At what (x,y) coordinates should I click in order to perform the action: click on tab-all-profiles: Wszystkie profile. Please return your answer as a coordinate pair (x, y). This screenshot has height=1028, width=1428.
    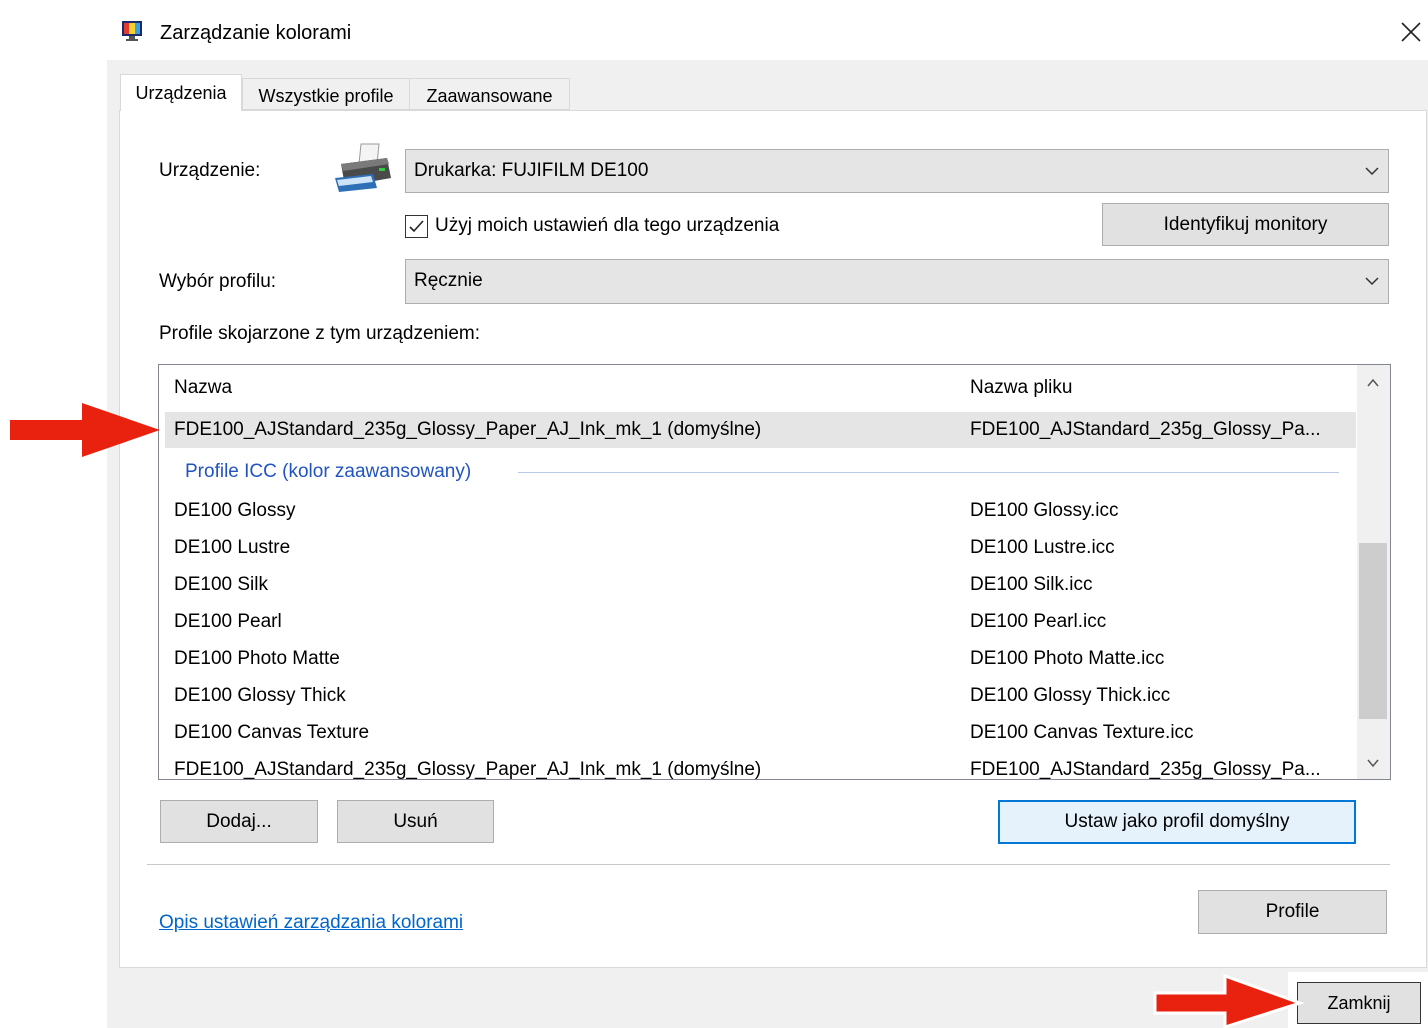
    Looking at the image, I should click on (326, 94).